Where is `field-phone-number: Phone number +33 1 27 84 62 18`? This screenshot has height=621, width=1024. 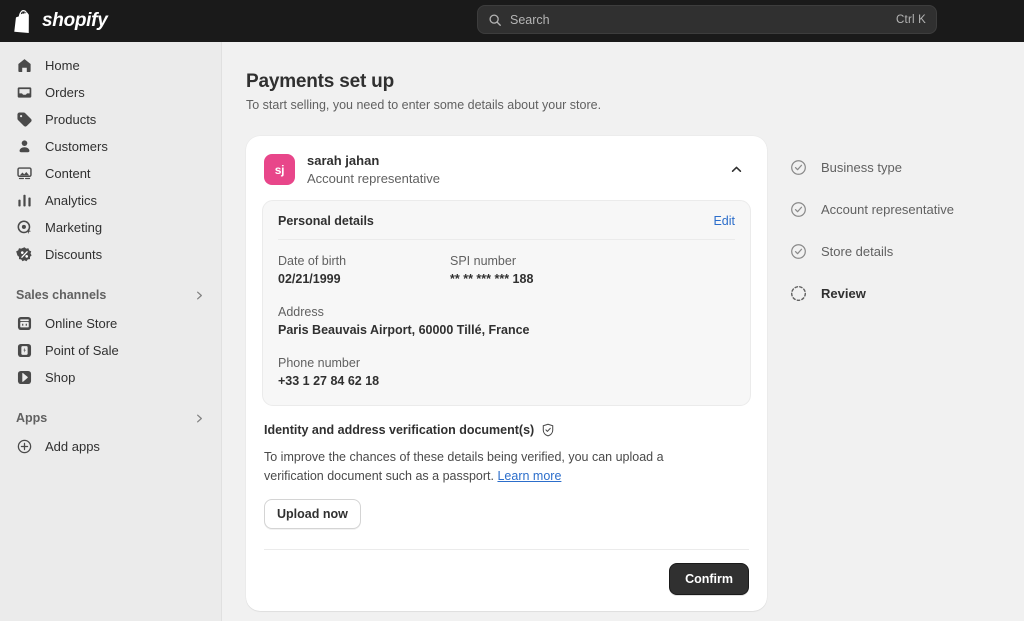
field-phone-number: Phone number +33 1 27 84 62 18 is located at coordinates (506, 372).